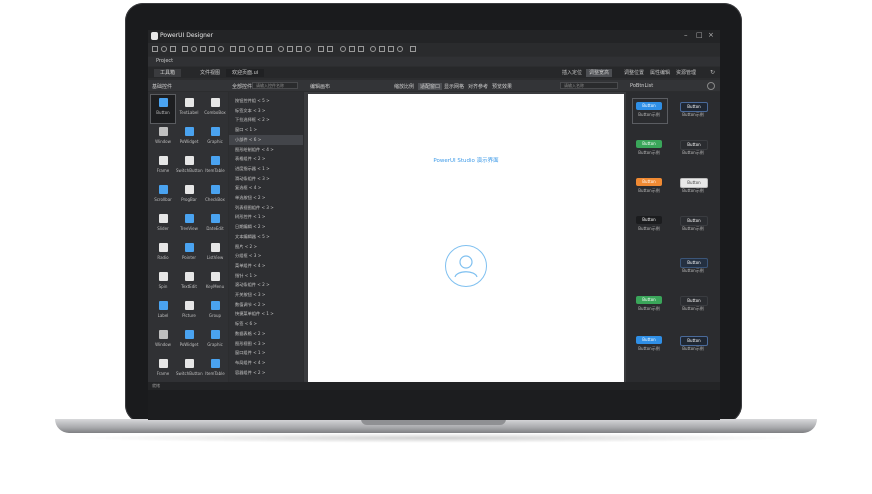  Describe the element at coordinates (168, 73) in the screenshot. I see `tab-toolbox: 工具箱` at that location.